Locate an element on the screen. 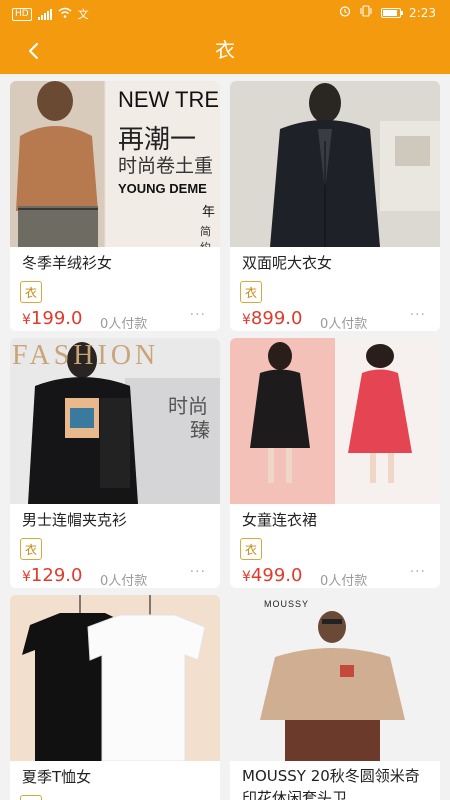 This screenshot has width=450, height=800. product-image: NEW TRE 再潮一 时尚卷土重 YOUNG DEME 年 简约 is located at coordinates (115, 164).